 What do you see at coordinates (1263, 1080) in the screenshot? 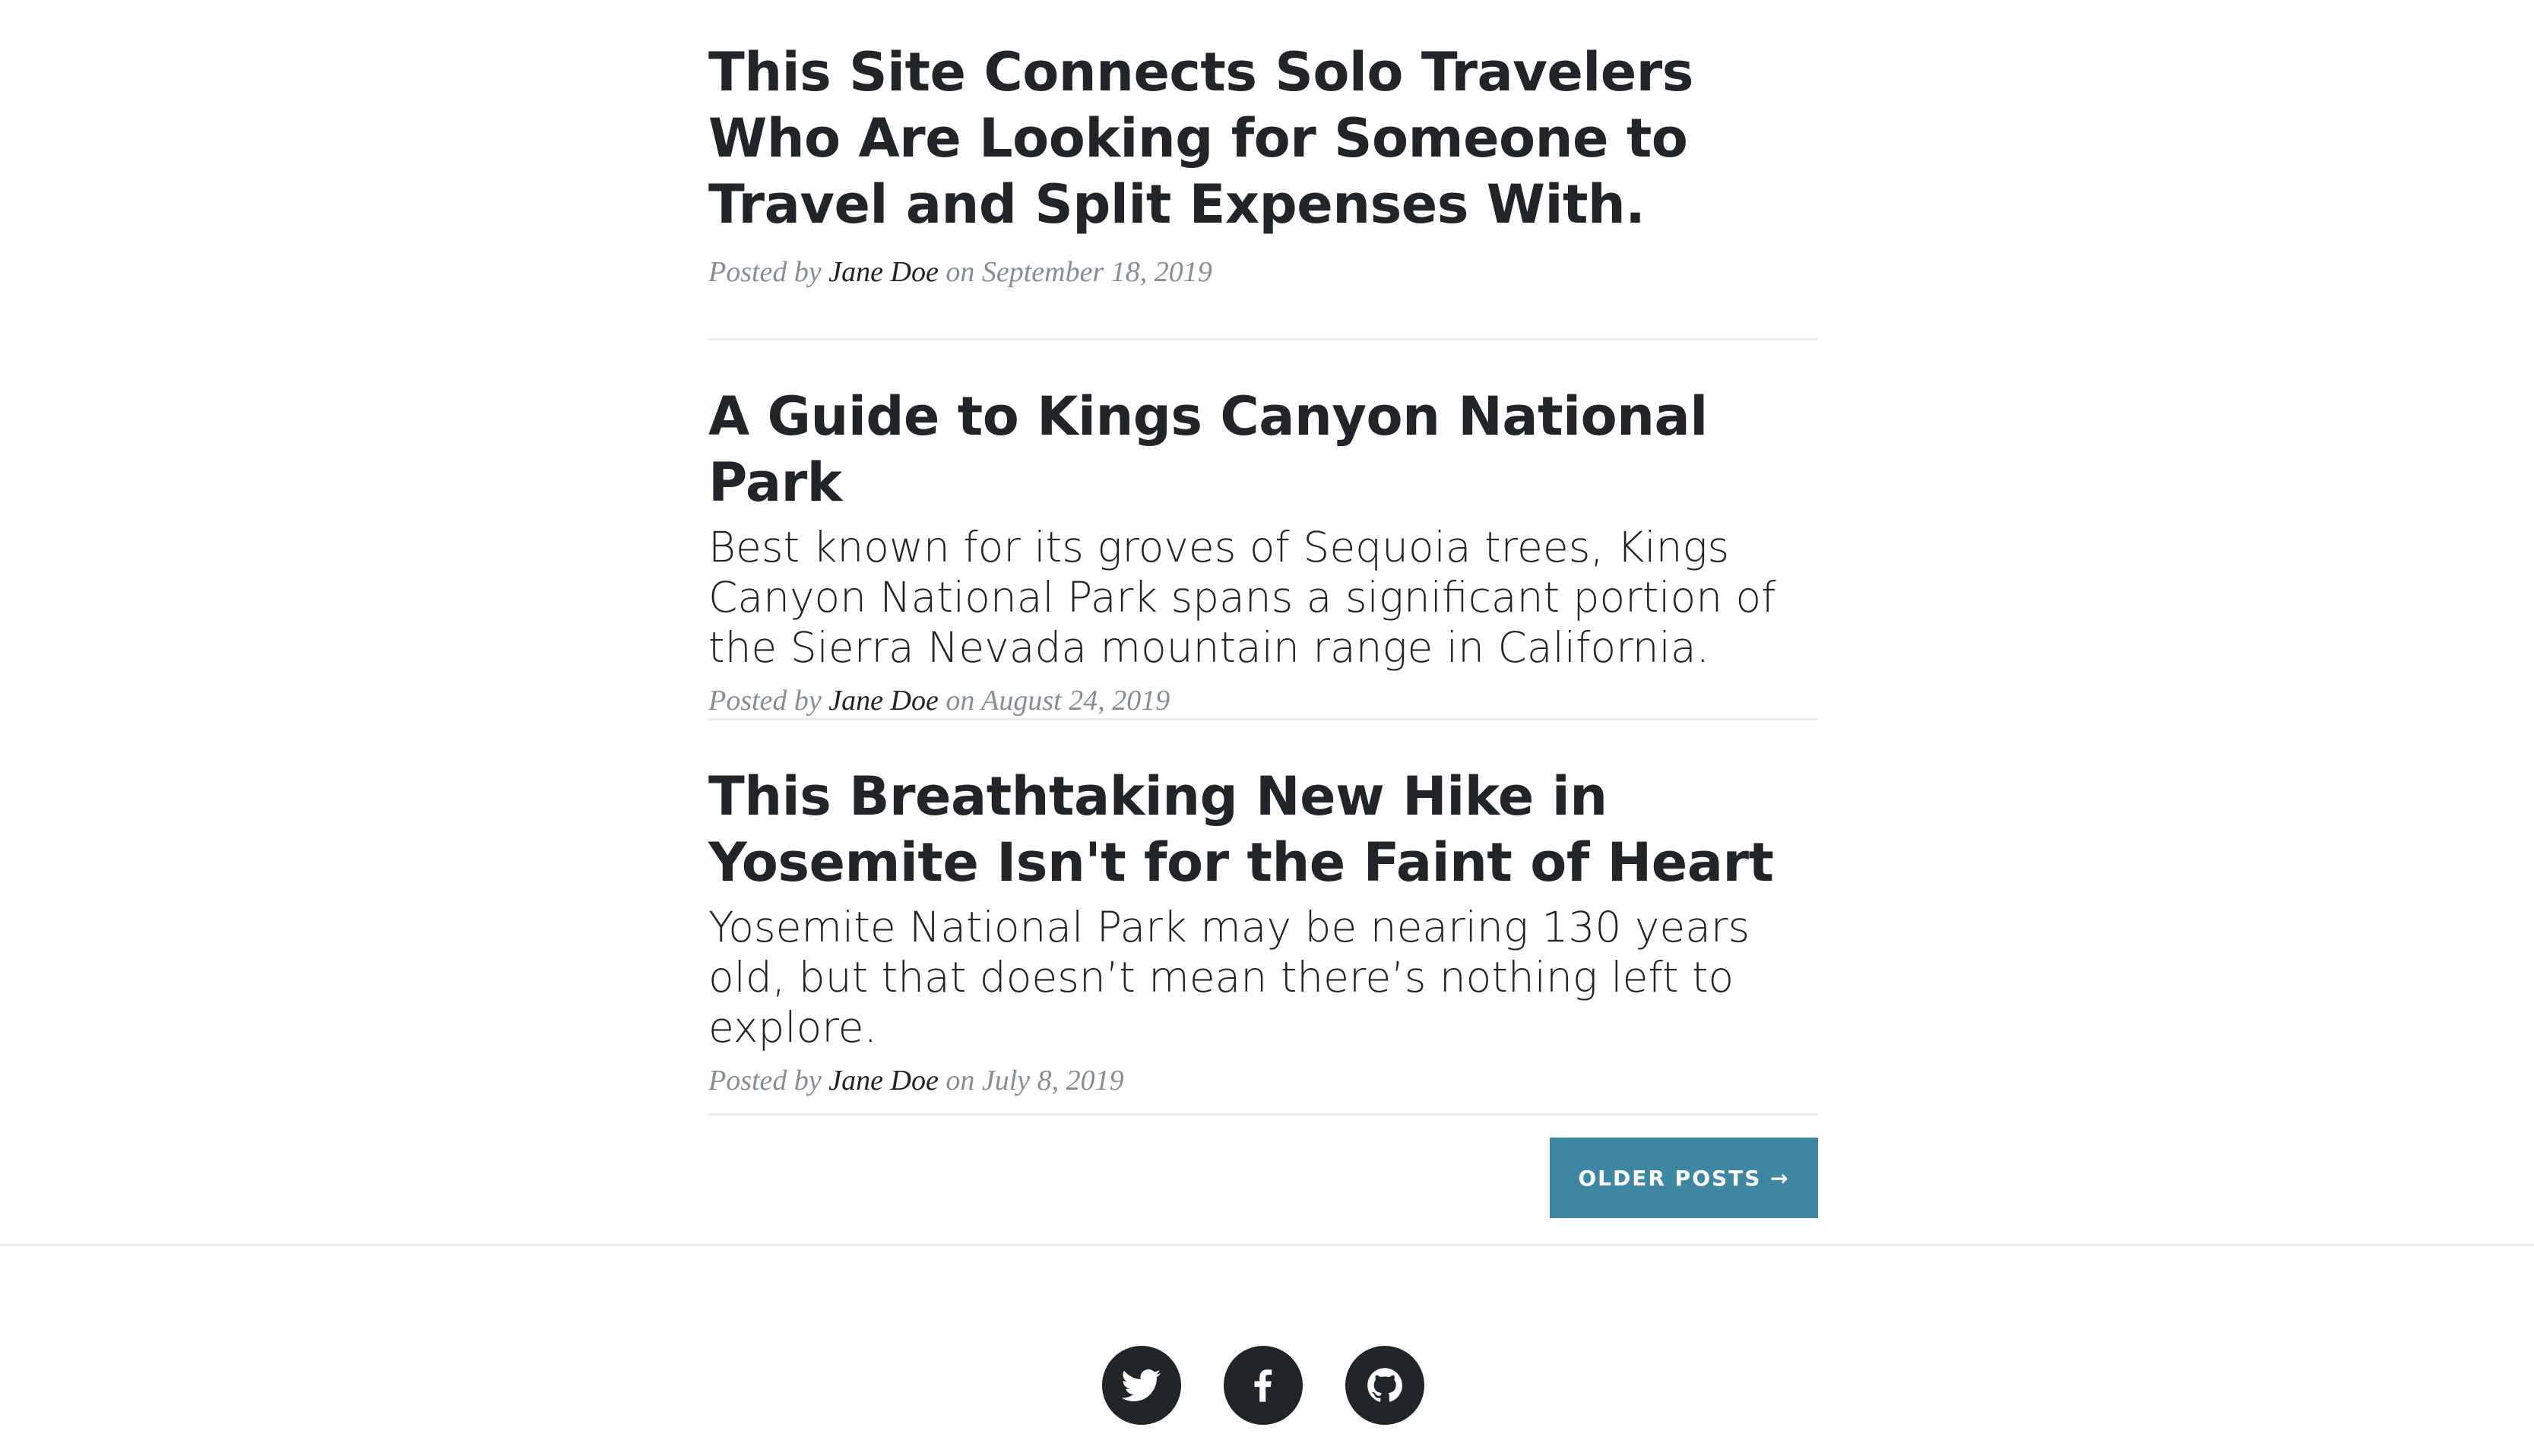
I see `post-meta: Posted by Jane Doe on July 8, 2019` at bounding box center [1263, 1080].